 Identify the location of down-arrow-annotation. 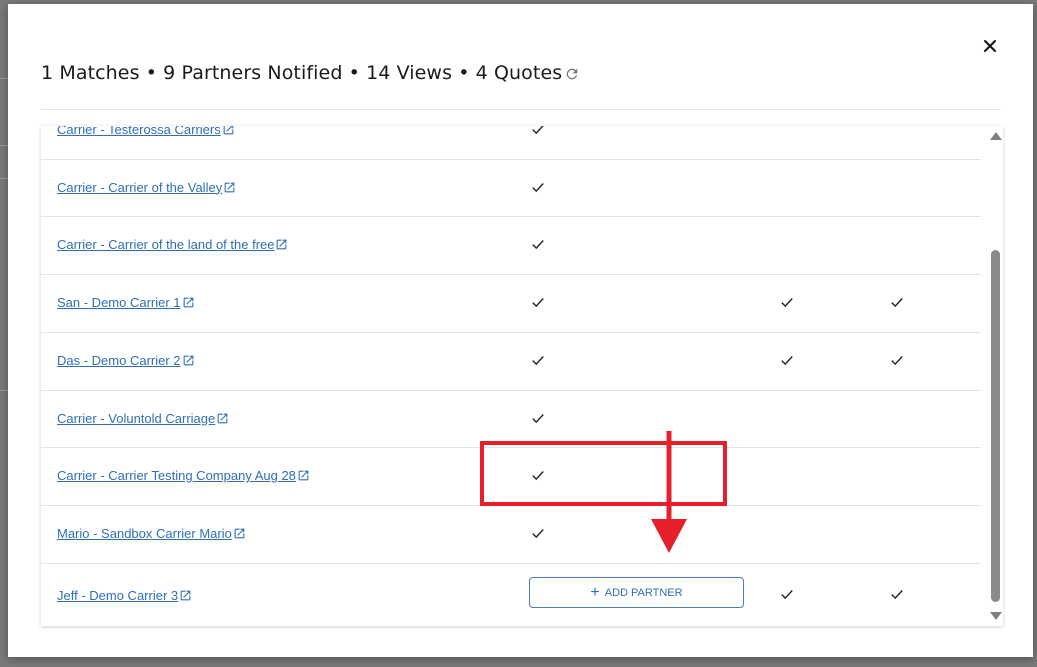
(669, 492).